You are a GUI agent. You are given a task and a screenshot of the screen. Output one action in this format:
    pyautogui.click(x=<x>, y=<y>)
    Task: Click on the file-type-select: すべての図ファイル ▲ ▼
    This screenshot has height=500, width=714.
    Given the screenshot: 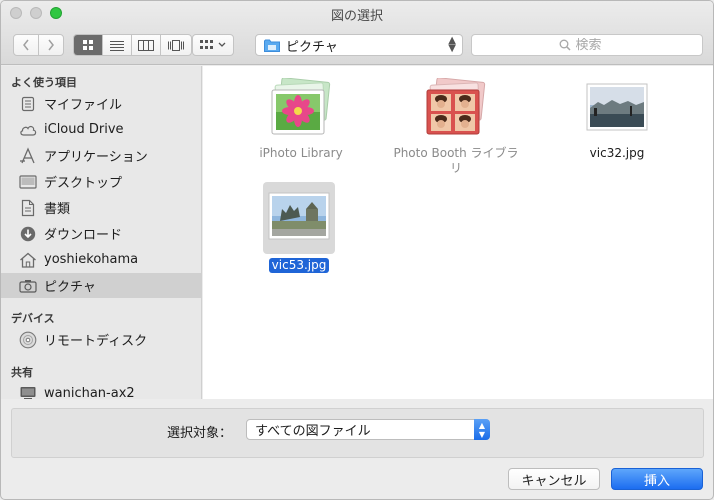 What is the action you would take?
    pyautogui.click(x=368, y=429)
    